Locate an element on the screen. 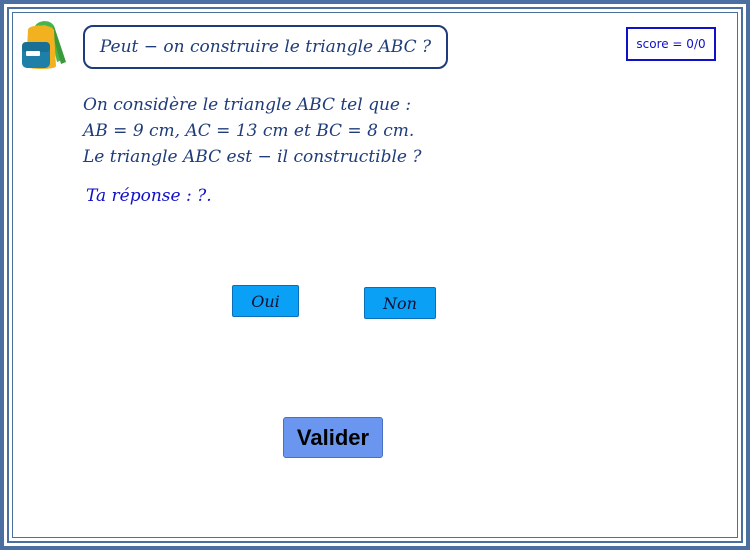  non-button: Non is located at coordinates (400, 303).